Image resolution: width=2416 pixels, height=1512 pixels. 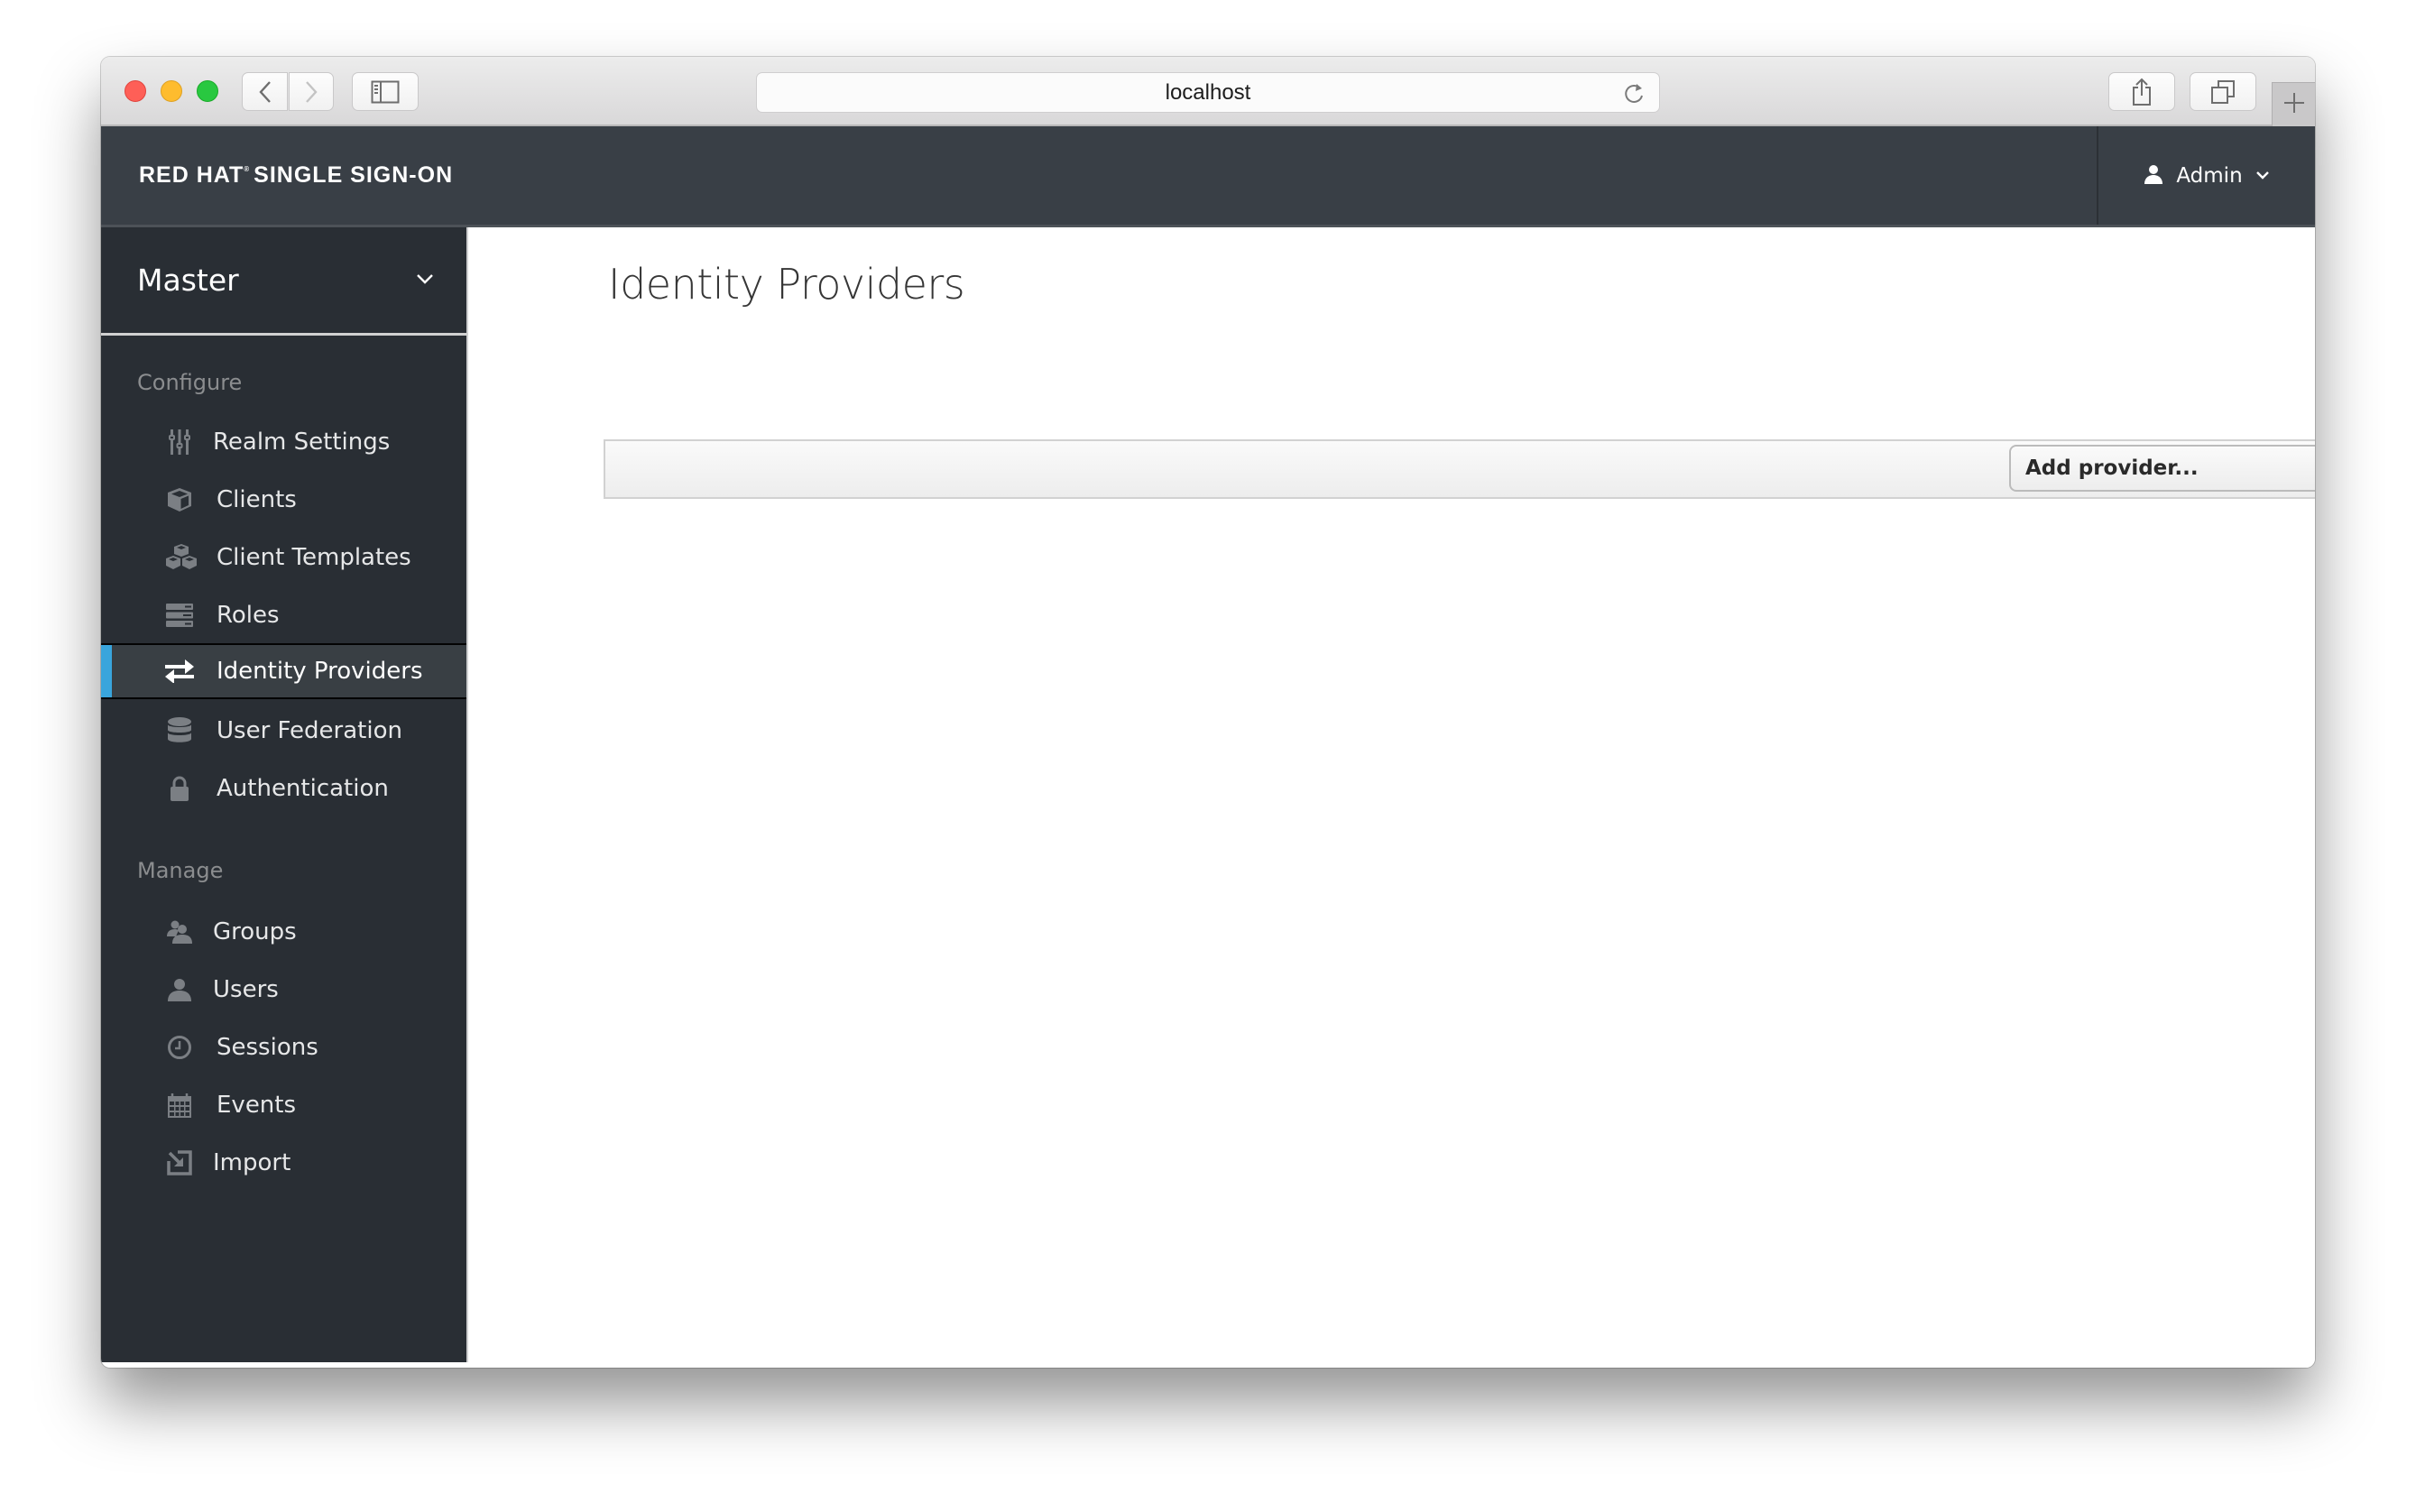 I want to click on app-header: RED HAT® SINGLE SIGN-ON Admin, so click(x=1208, y=176).